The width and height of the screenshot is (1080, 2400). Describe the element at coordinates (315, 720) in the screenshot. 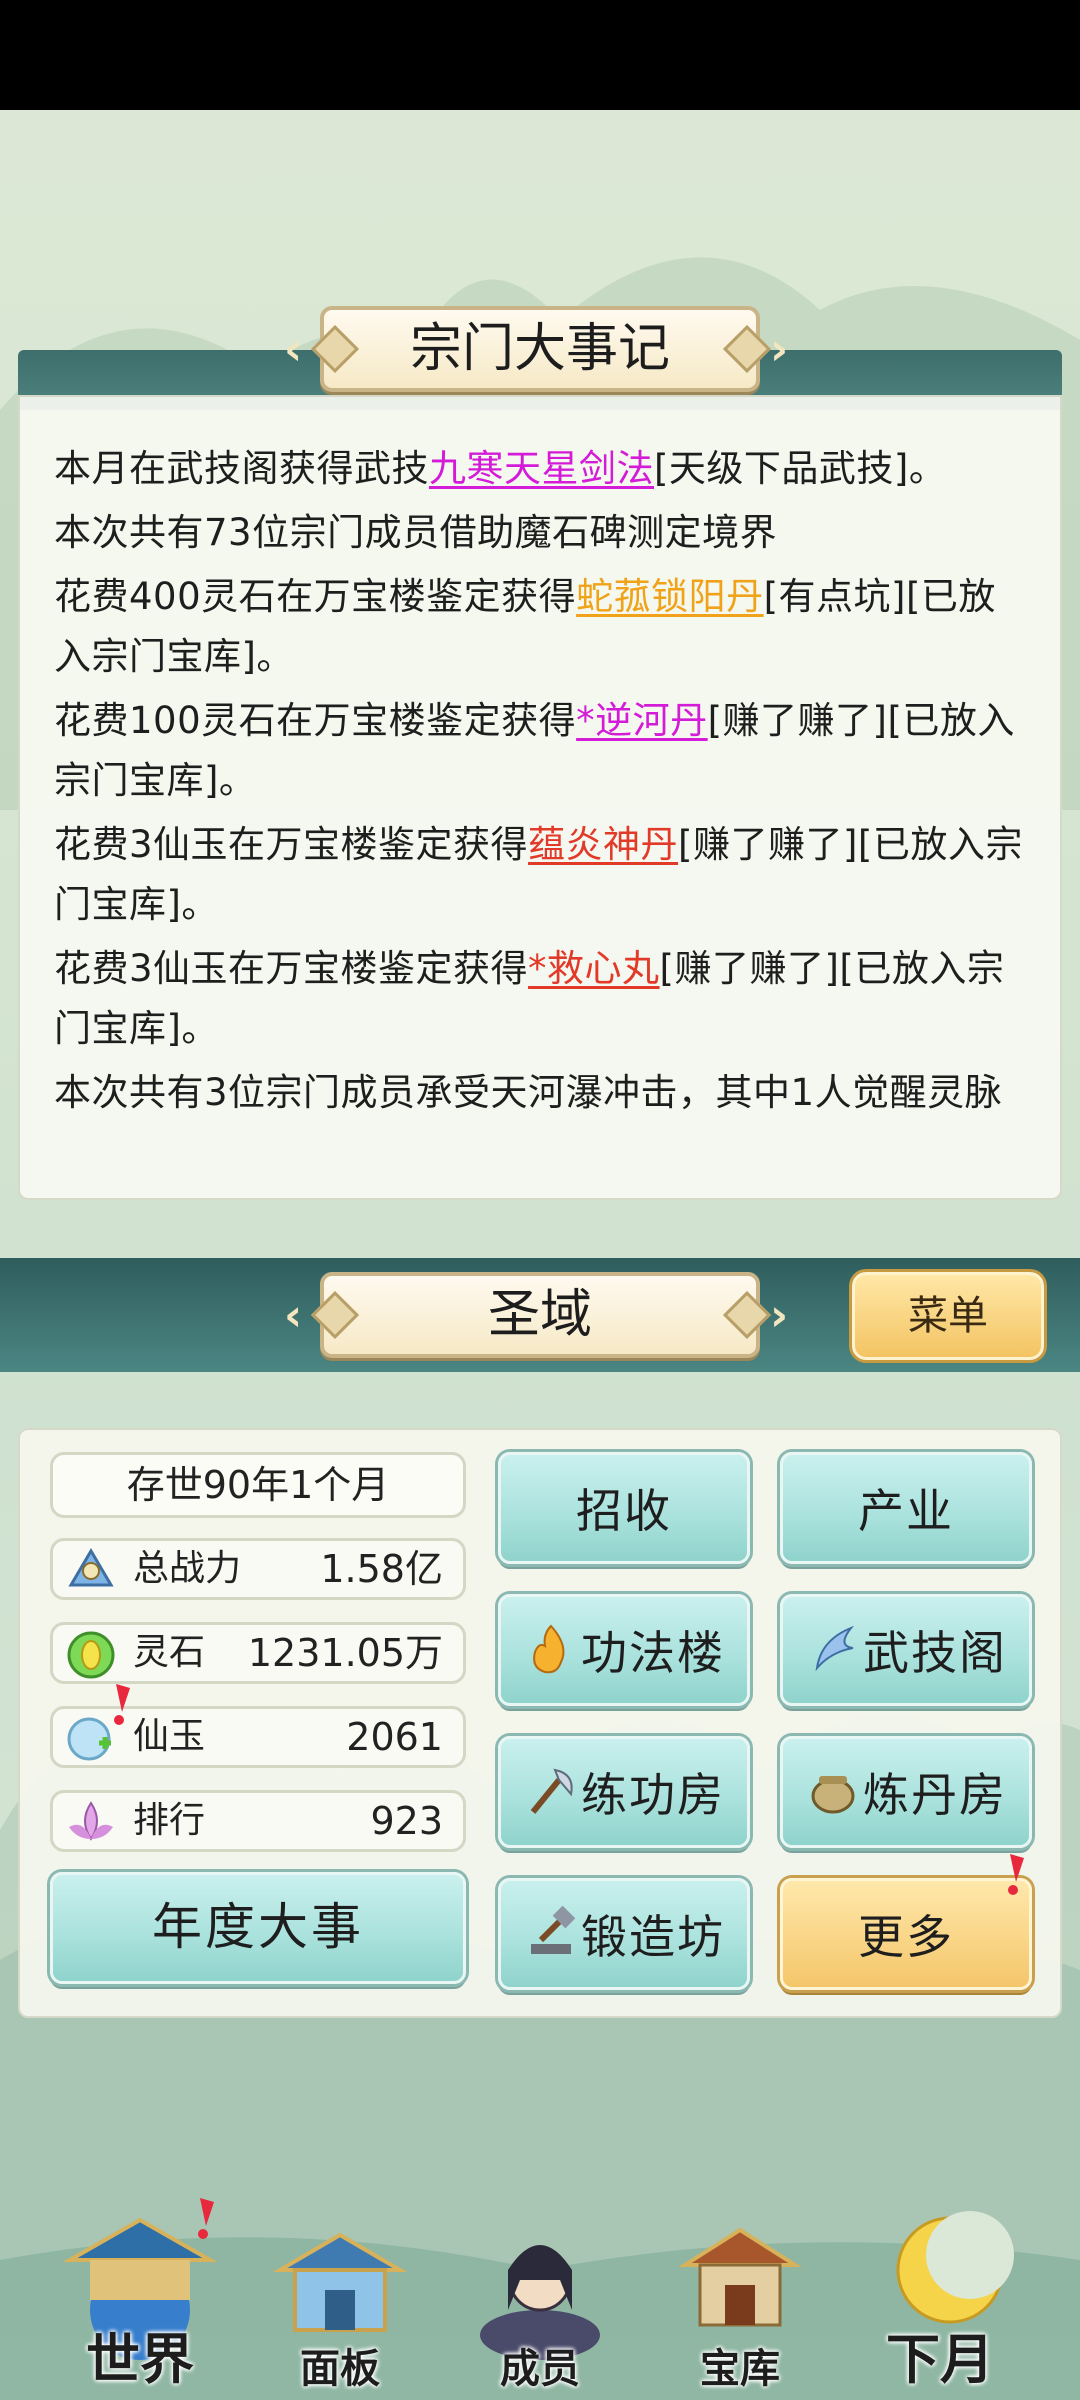

I see `event-text: 花费100灵石在万宝楼鉴定获得` at that location.